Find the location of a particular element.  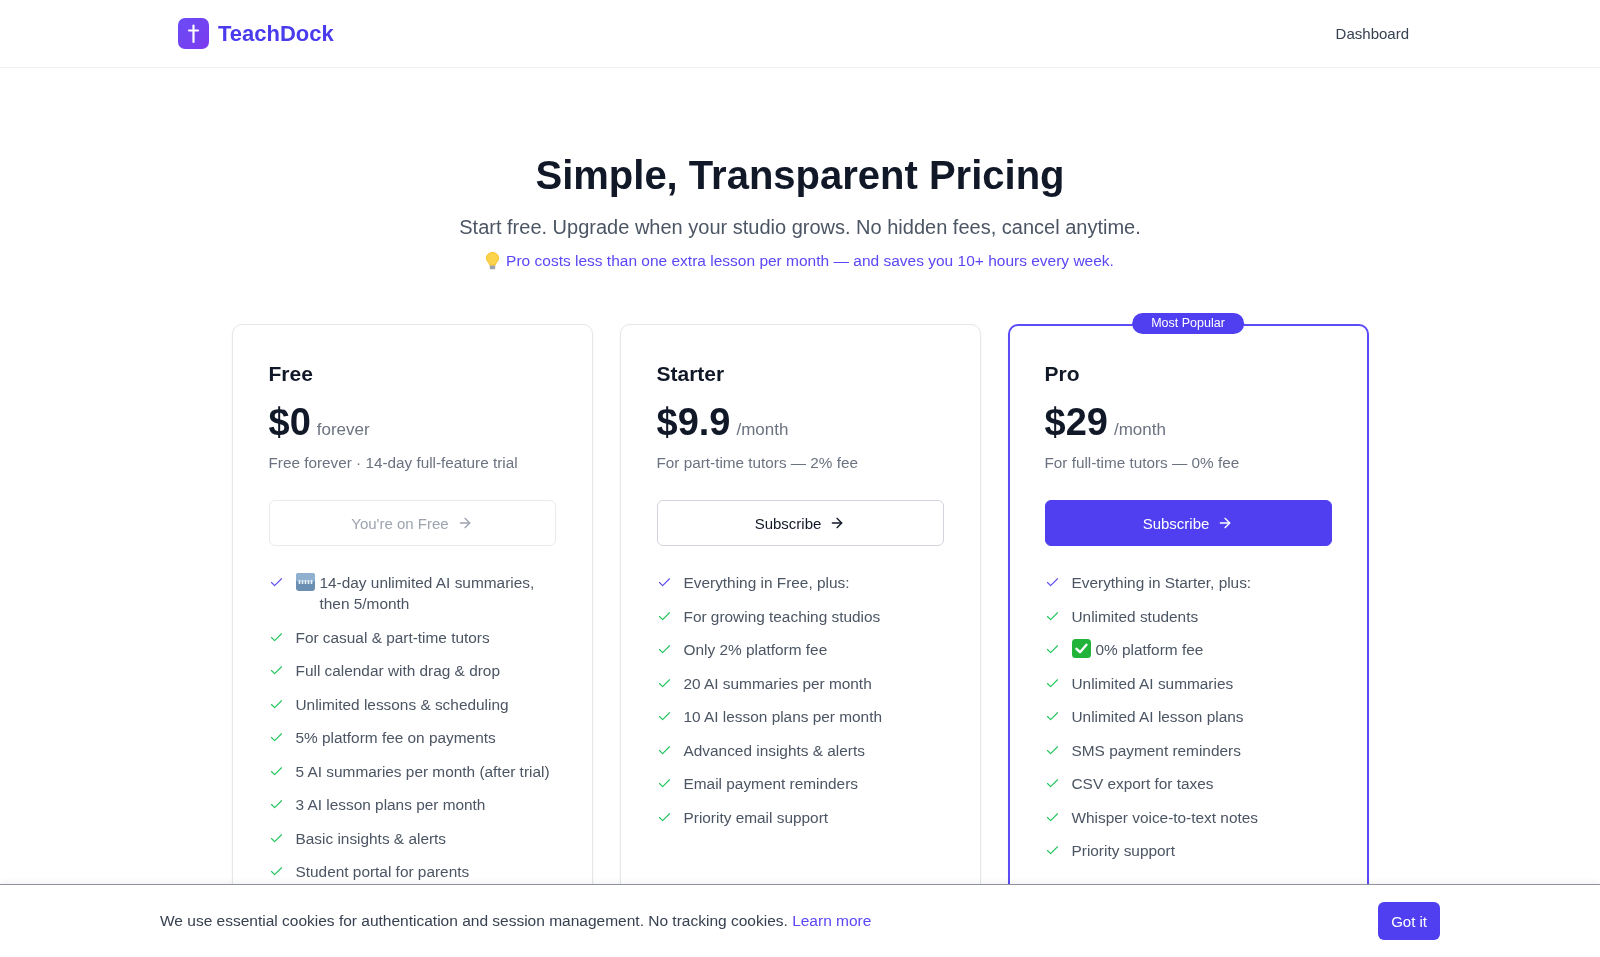

tip-text: Pro costs less than one extra lesson per month — and saves you 10+ hours every week. is located at coordinates (810, 261).